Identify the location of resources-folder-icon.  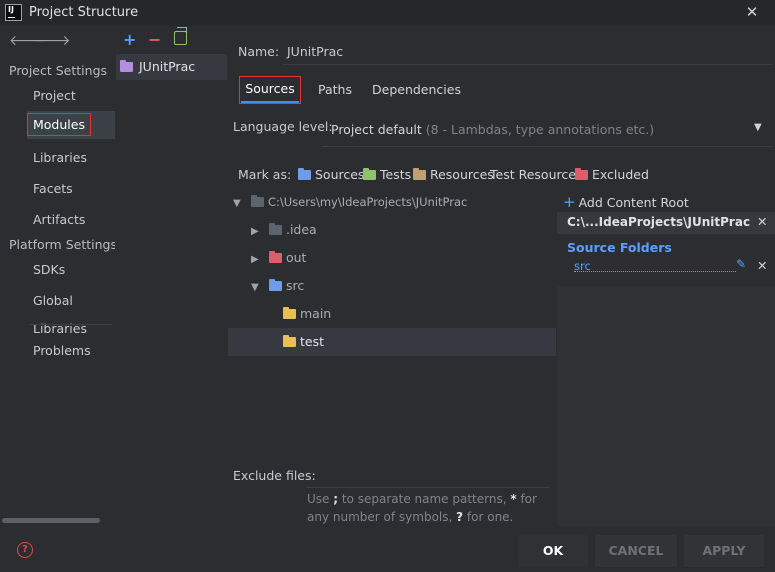
(419, 174).